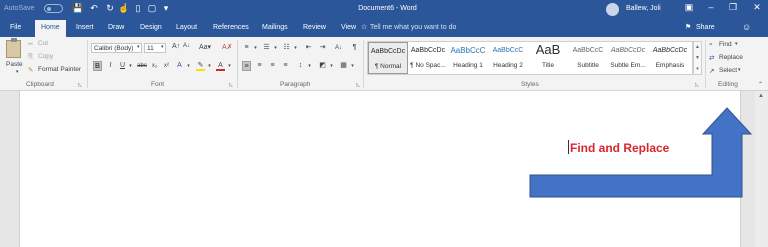 This screenshot has height=247, width=768. I want to click on vertical-scrollbar: ▲, so click(761, 169).